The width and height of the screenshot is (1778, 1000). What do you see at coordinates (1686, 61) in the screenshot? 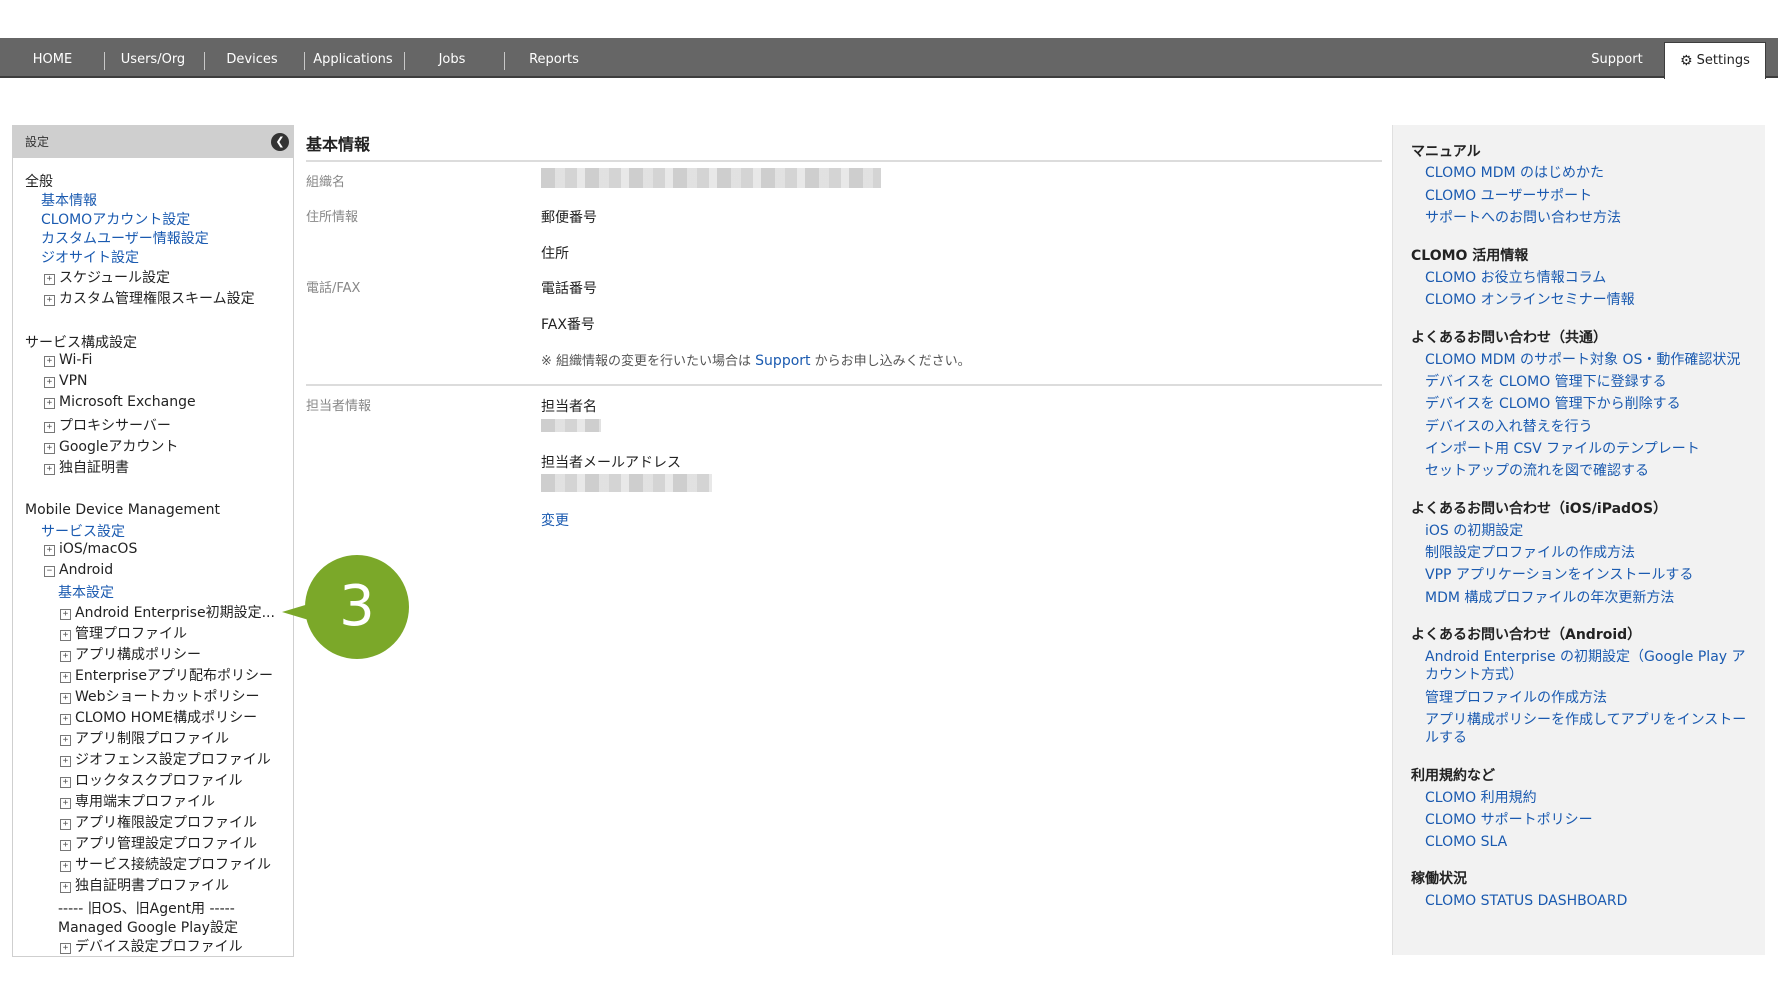
I see `gear-icon: ⚙` at bounding box center [1686, 61].